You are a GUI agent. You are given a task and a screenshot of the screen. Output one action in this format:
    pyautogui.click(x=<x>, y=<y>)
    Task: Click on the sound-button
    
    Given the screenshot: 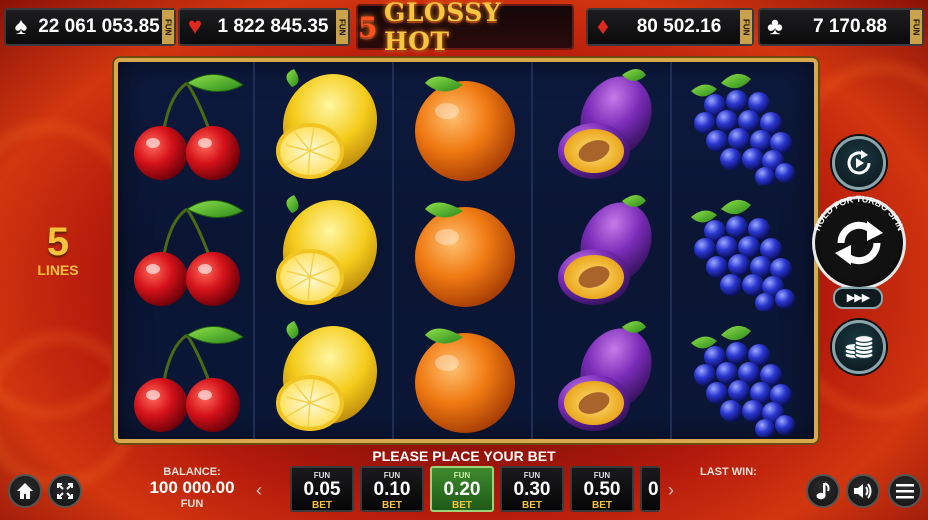 What is the action you would take?
    pyautogui.click(x=863, y=491)
    